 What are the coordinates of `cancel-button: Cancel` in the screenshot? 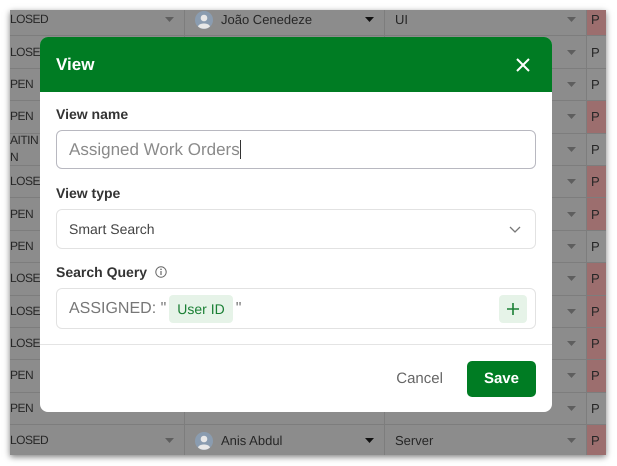 It's located at (419, 378).